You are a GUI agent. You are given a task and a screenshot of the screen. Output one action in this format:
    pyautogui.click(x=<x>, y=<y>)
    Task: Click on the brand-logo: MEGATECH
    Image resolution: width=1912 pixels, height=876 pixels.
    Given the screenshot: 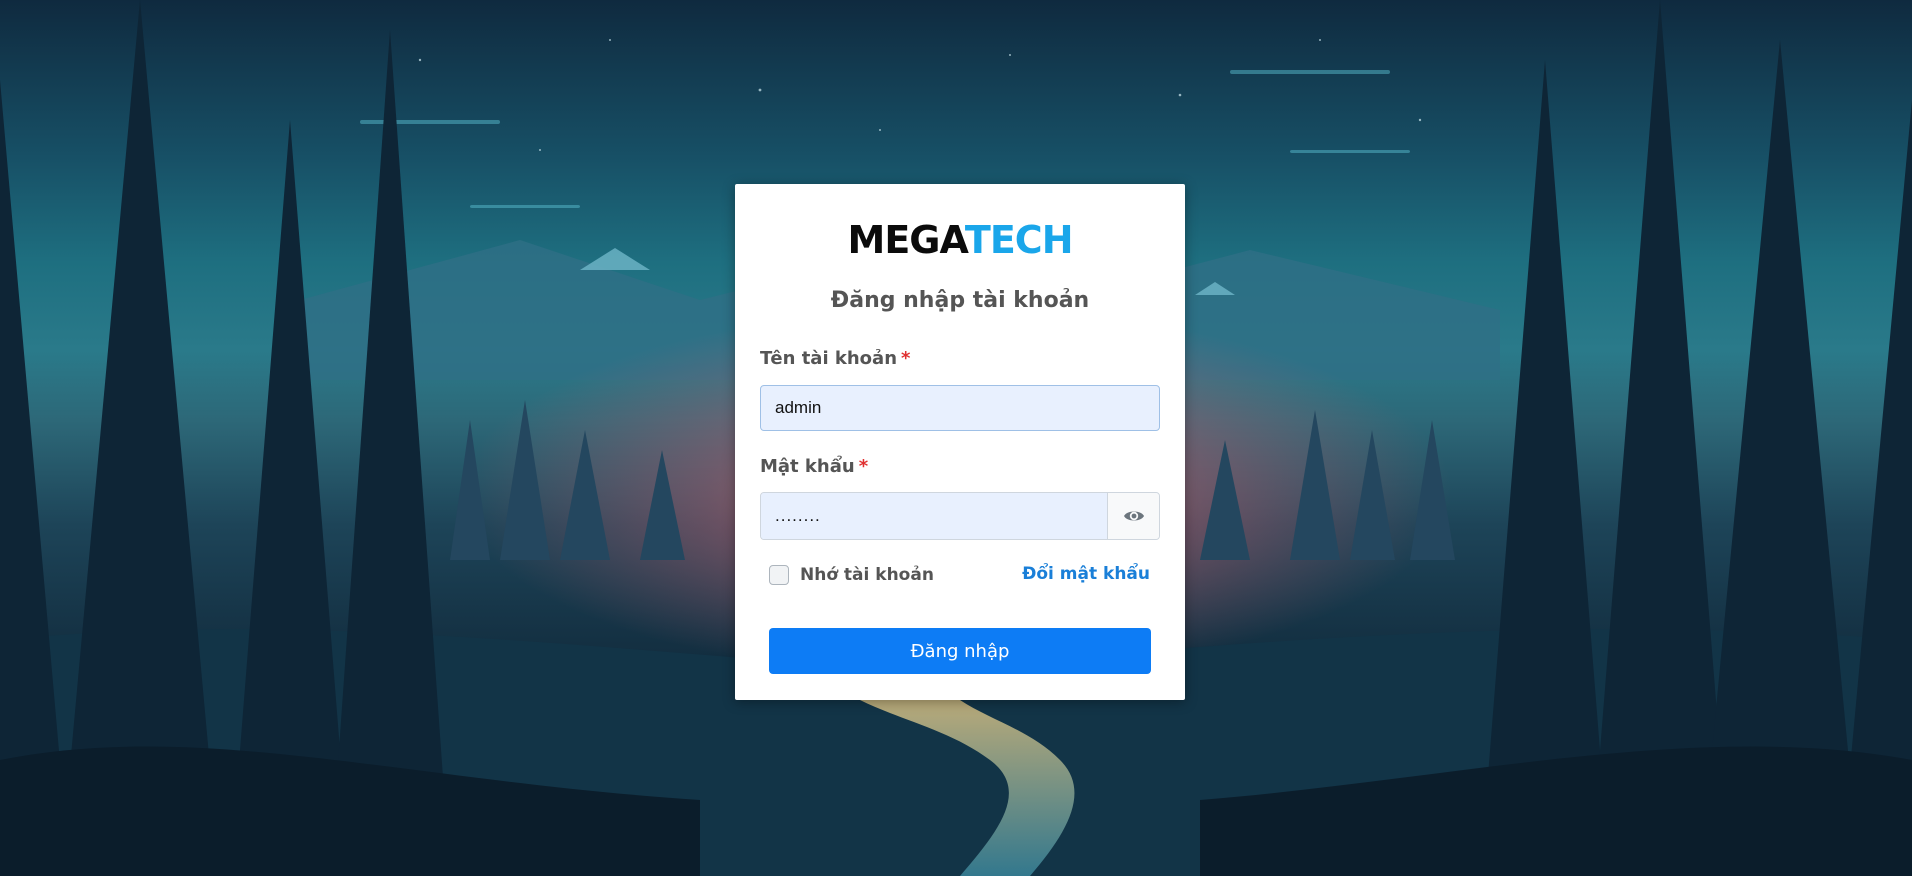 What is the action you would take?
    pyautogui.click(x=960, y=240)
    